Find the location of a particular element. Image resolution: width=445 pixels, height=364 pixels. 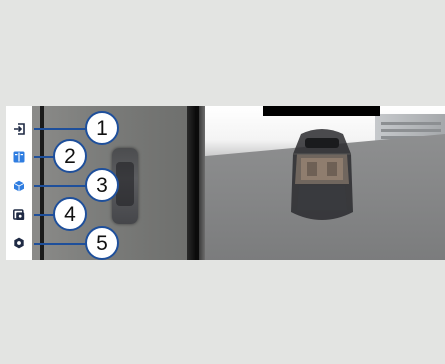

exit-icon is located at coordinates (19, 129).